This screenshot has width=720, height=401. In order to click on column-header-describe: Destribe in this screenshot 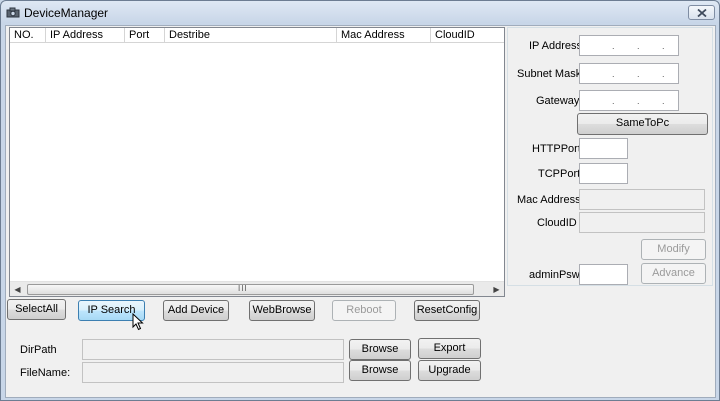, I will do `click(251, 35)`.